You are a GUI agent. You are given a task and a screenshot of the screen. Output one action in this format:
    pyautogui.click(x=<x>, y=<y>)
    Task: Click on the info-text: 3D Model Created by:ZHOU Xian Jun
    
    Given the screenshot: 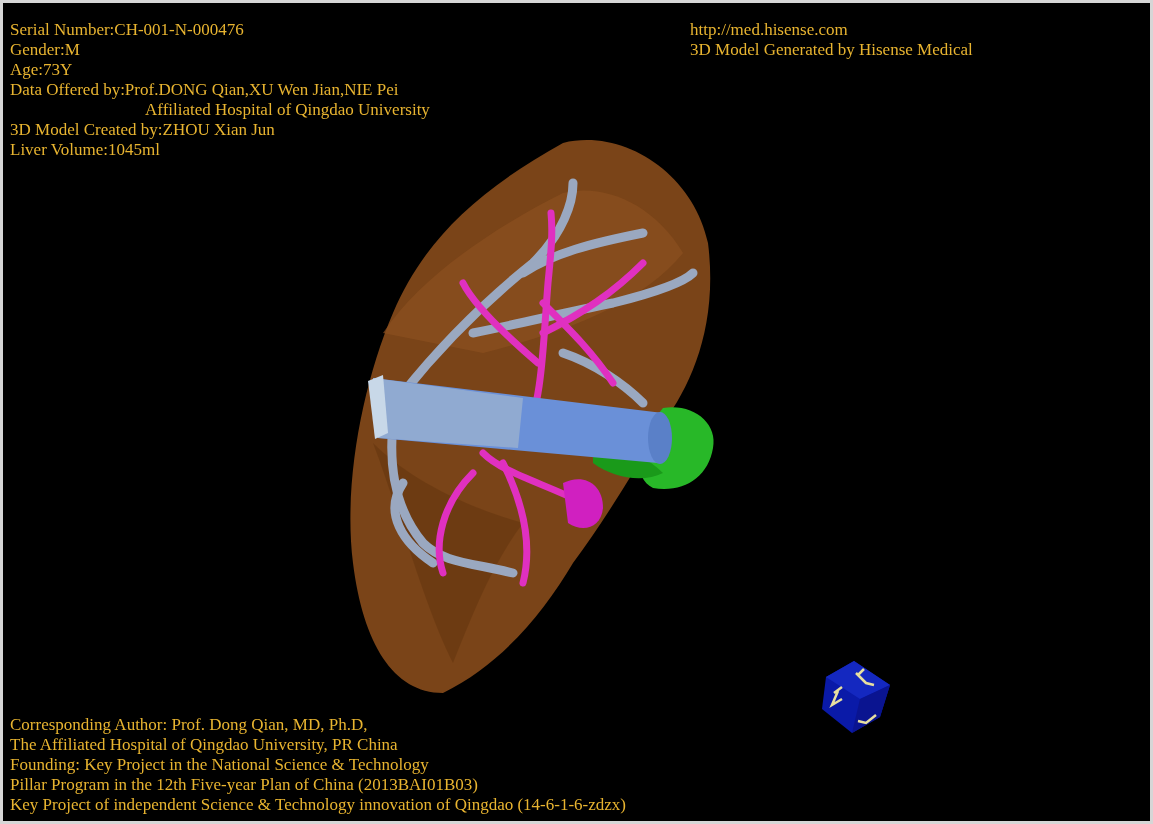 What is the action you would take?
    pyautogui.click(x=142, y=130)
    